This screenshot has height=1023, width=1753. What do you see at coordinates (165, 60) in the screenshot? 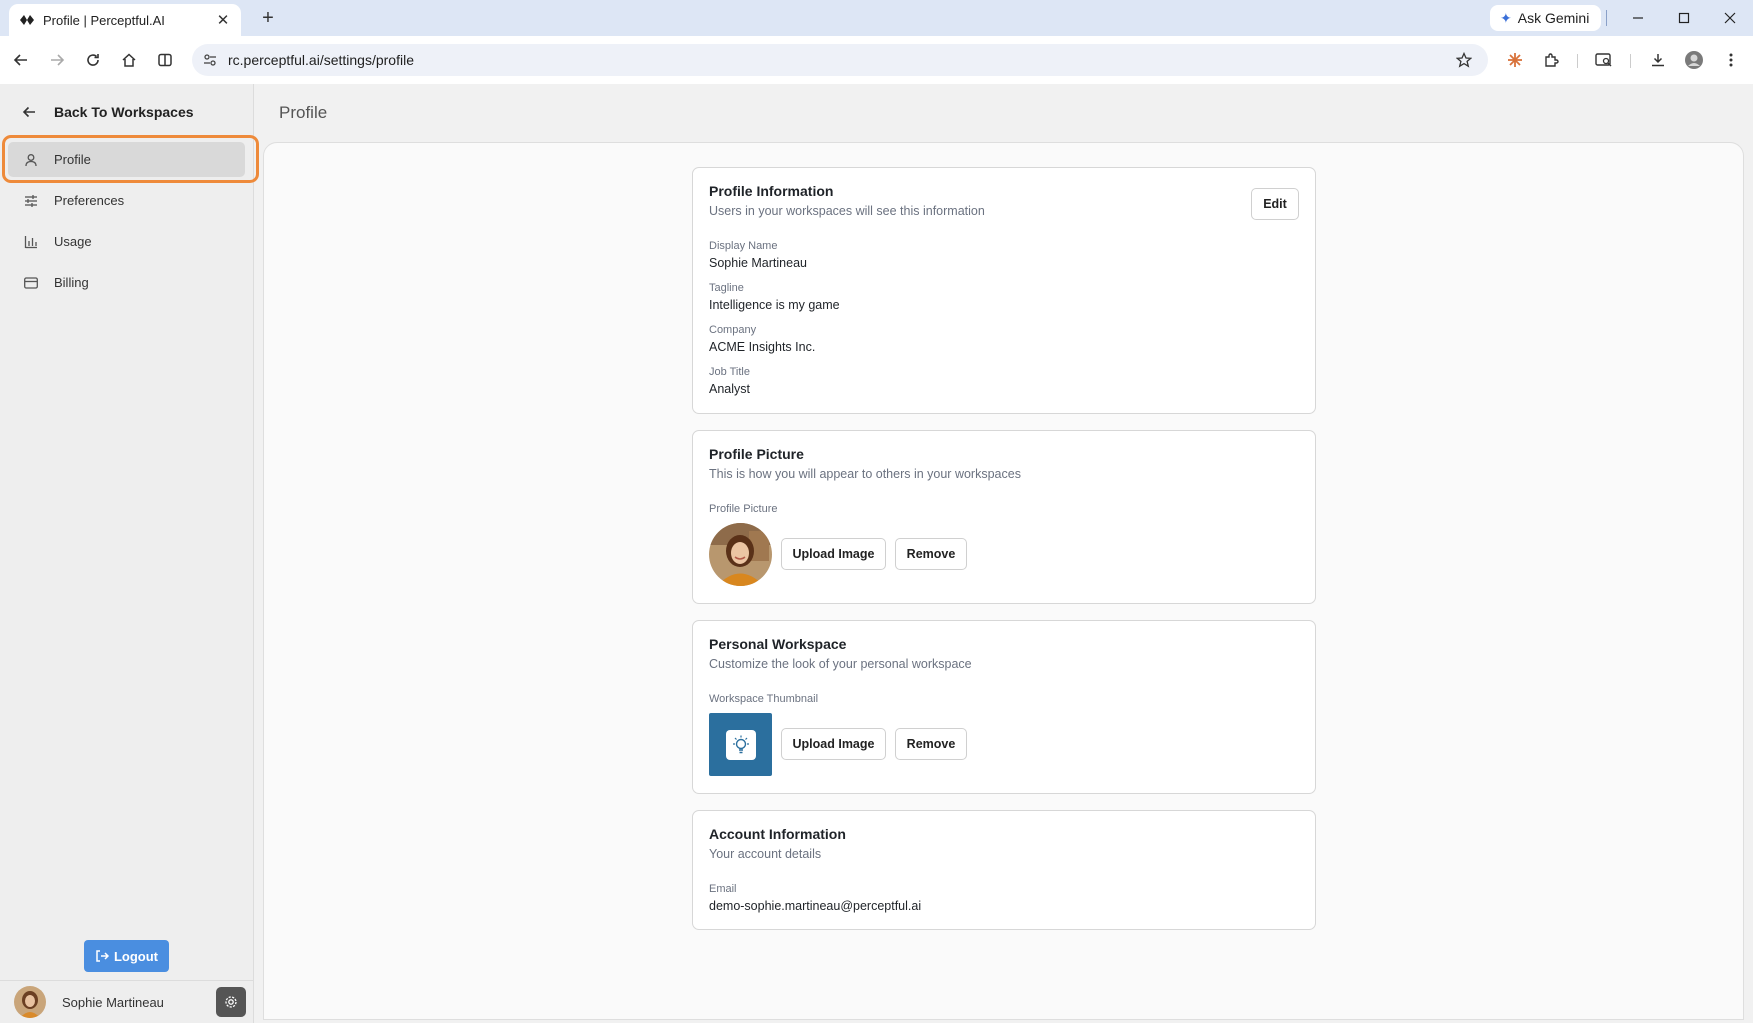
I see `split-view-icon` at bounding box center [165, 60].